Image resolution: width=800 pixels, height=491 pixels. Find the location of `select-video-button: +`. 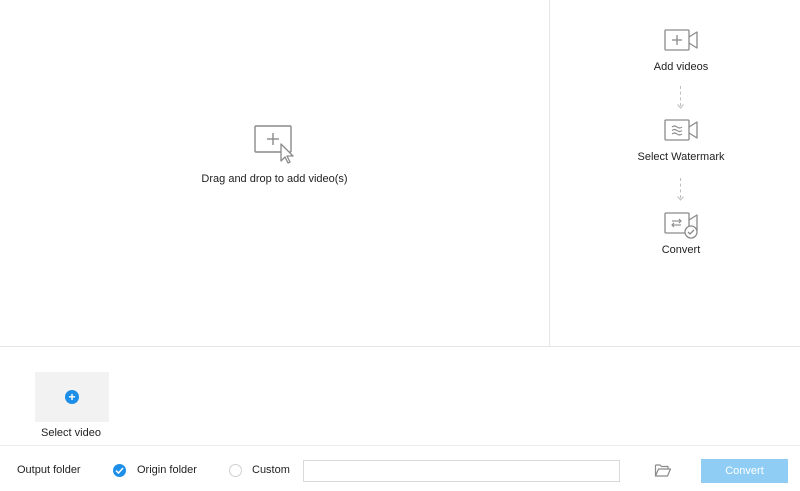

select-video-button: + is located at coordinates (72, 397).